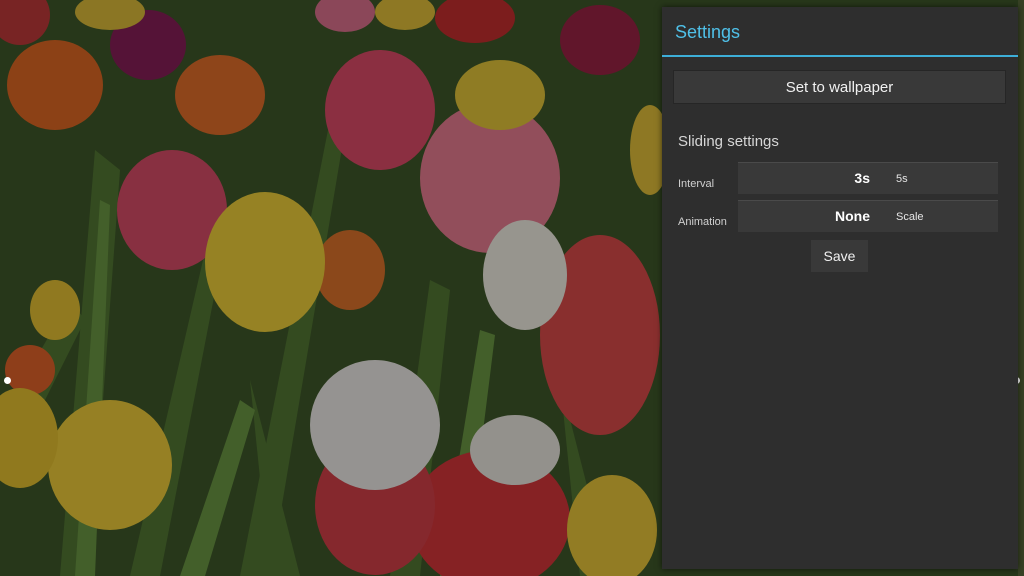  What do you see at coordinates (862, 178) in the screenshot?
I see `interval-current-value: 3s` at bounding box center [862, 178].